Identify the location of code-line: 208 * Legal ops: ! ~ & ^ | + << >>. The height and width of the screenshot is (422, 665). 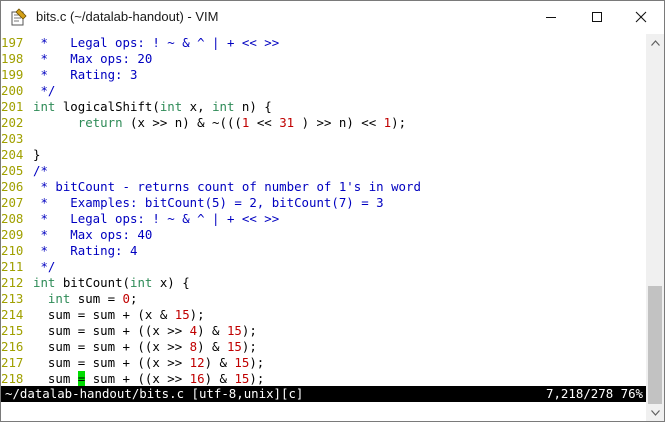
(140, 219).